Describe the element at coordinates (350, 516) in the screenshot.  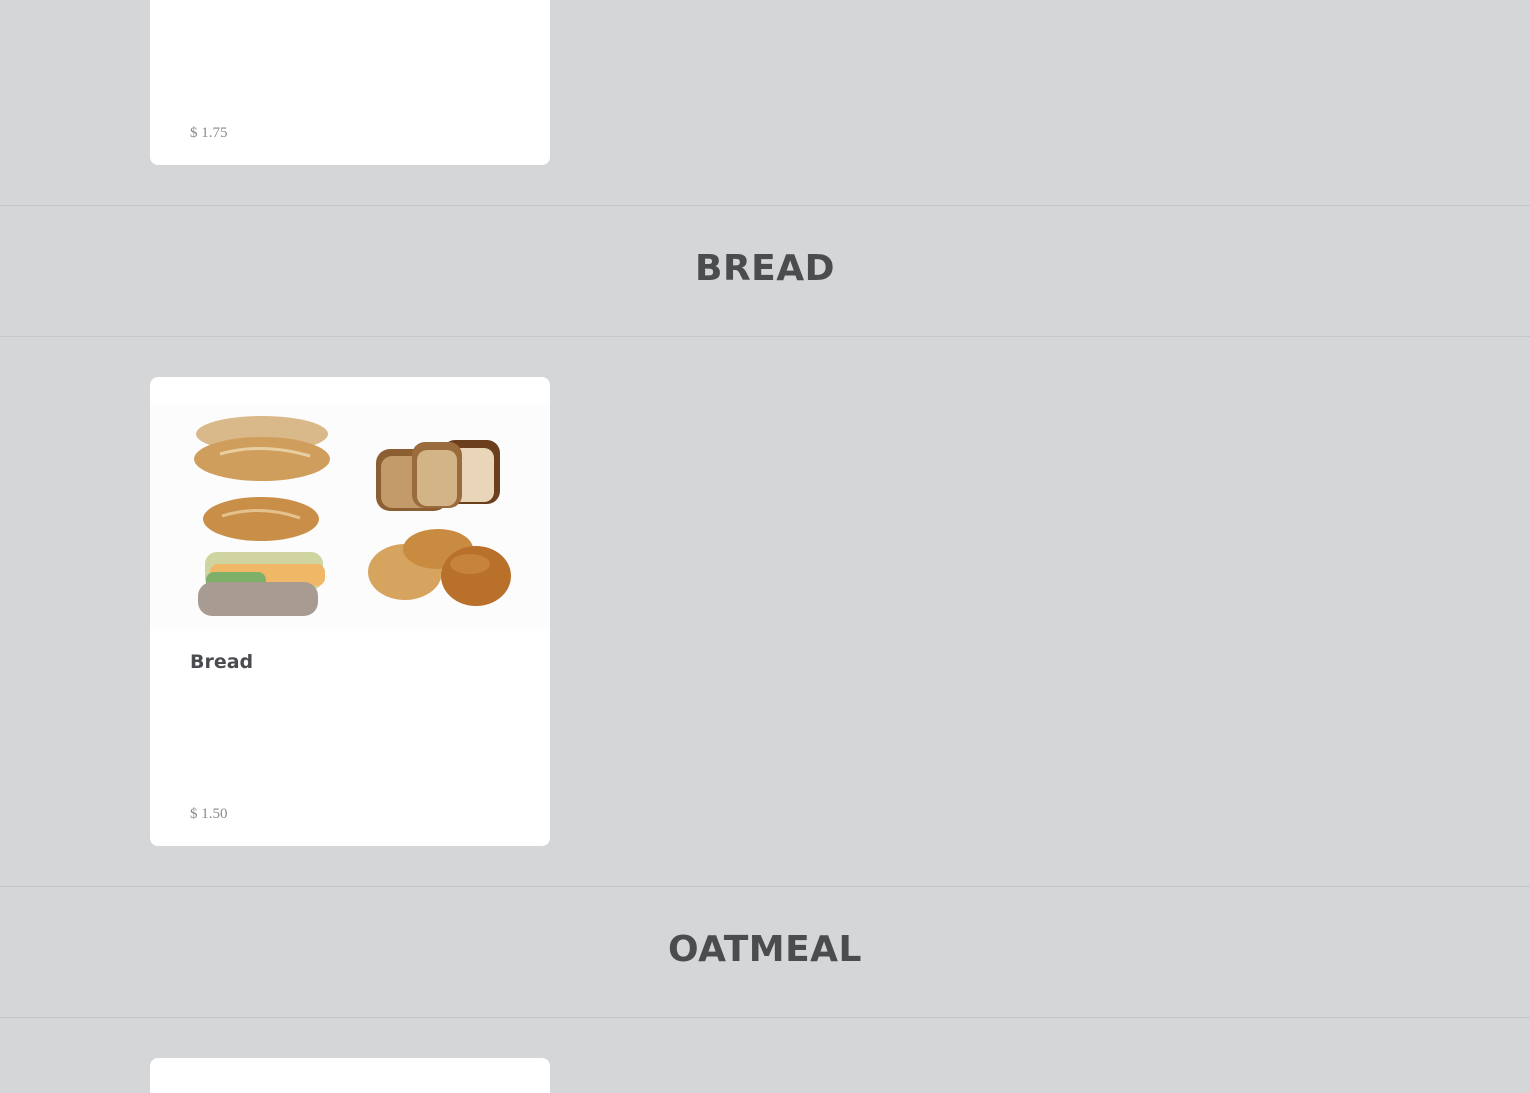
I see `bread-assortment-image` at that location.